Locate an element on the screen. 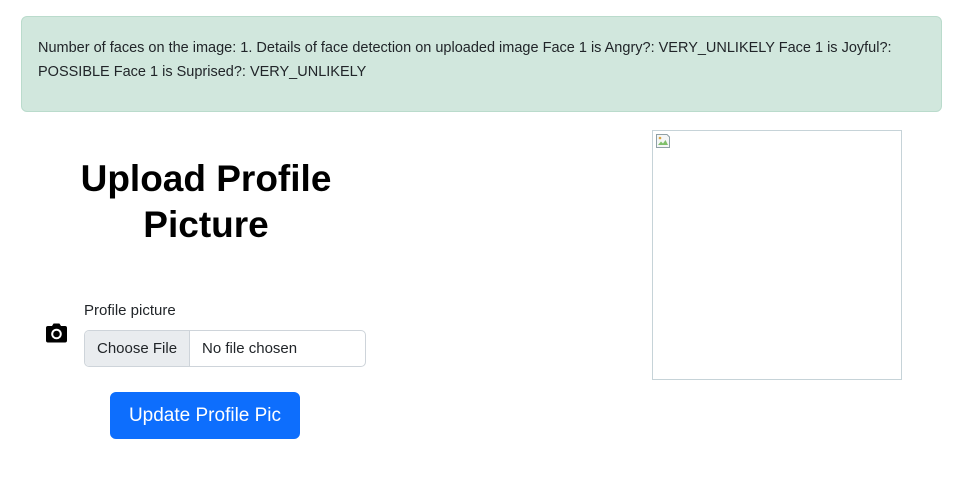 The width and height of the screenshot is (978, 497). profile-picture-label: Profile picture is located at coordinates (130, 310).